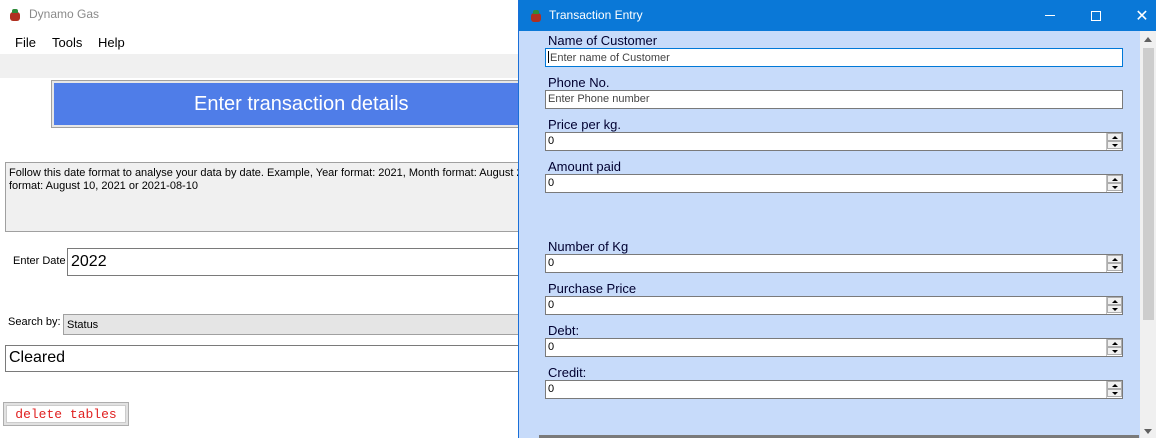 The width and height of the screenshot is (1156, 438). I want to click on menu-tools: Tools, so click(67, 42).